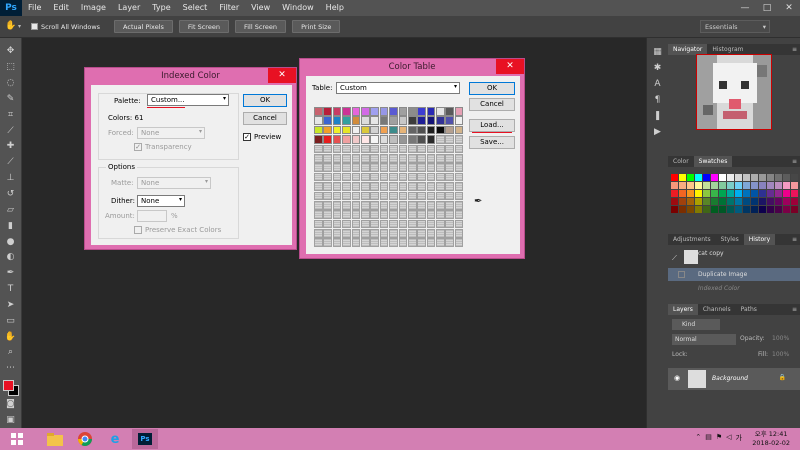  Describe the element at coordinates (780, 354) in the screenshot. I see `fill-value: 100%` at that location.